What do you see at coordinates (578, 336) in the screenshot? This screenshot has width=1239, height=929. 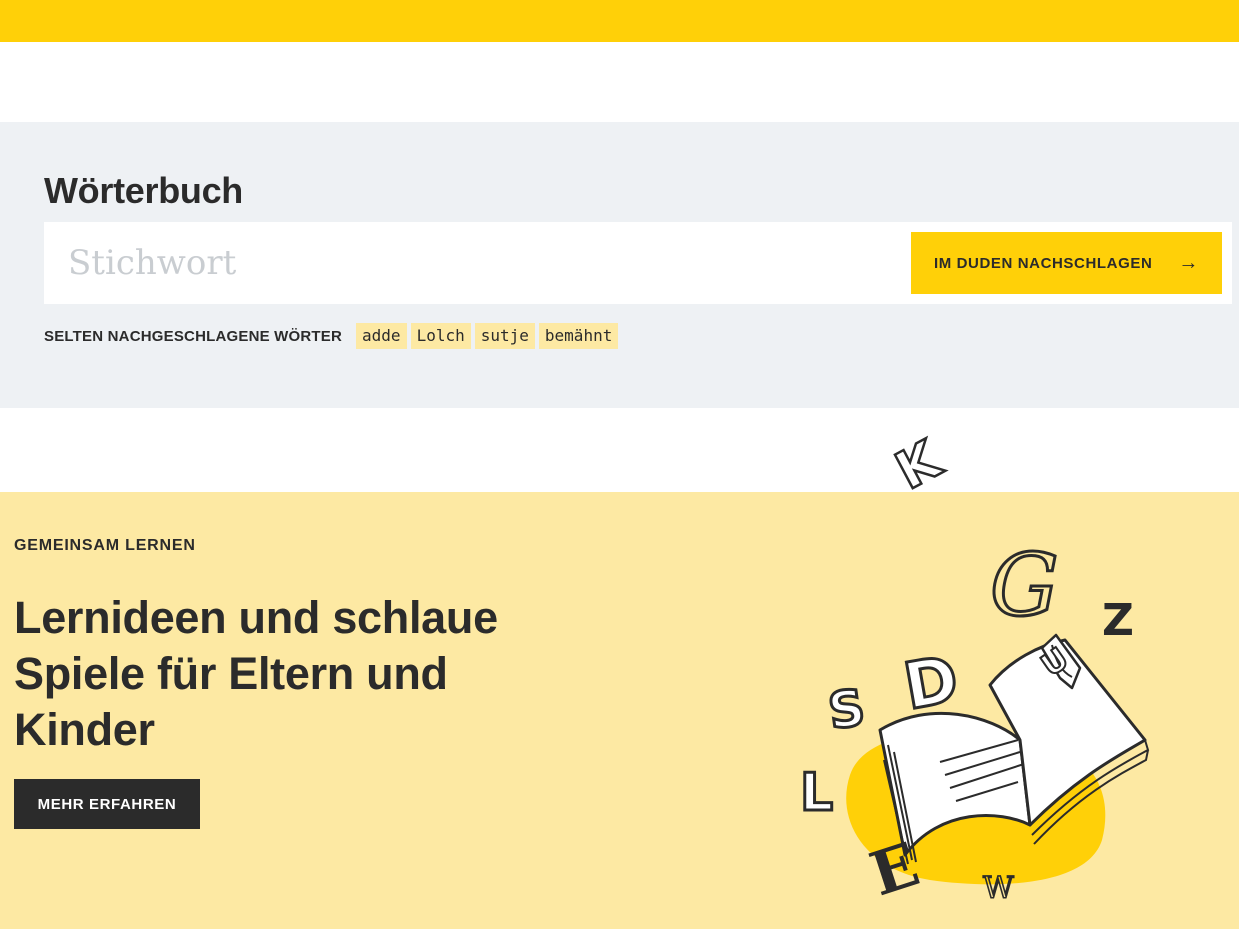 I see `rare-word-link: bemähnt` at bounding box center [578, 336].